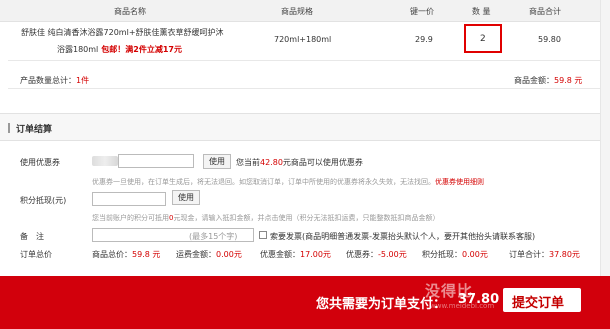  What do you see at coordinates (538, 303) in the screenshot?
I see `submit-order-label: 提交订单` at bounding box center [538, 303].